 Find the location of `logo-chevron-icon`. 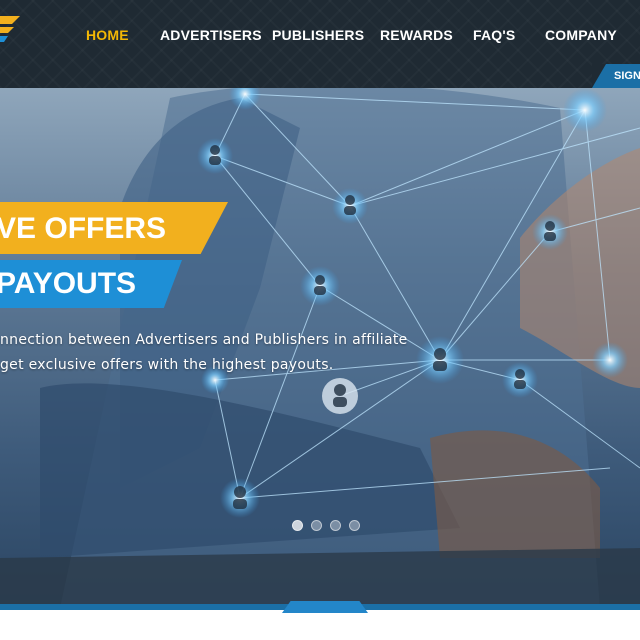

logo-chevron-icon is located at coordinates (14, 29).